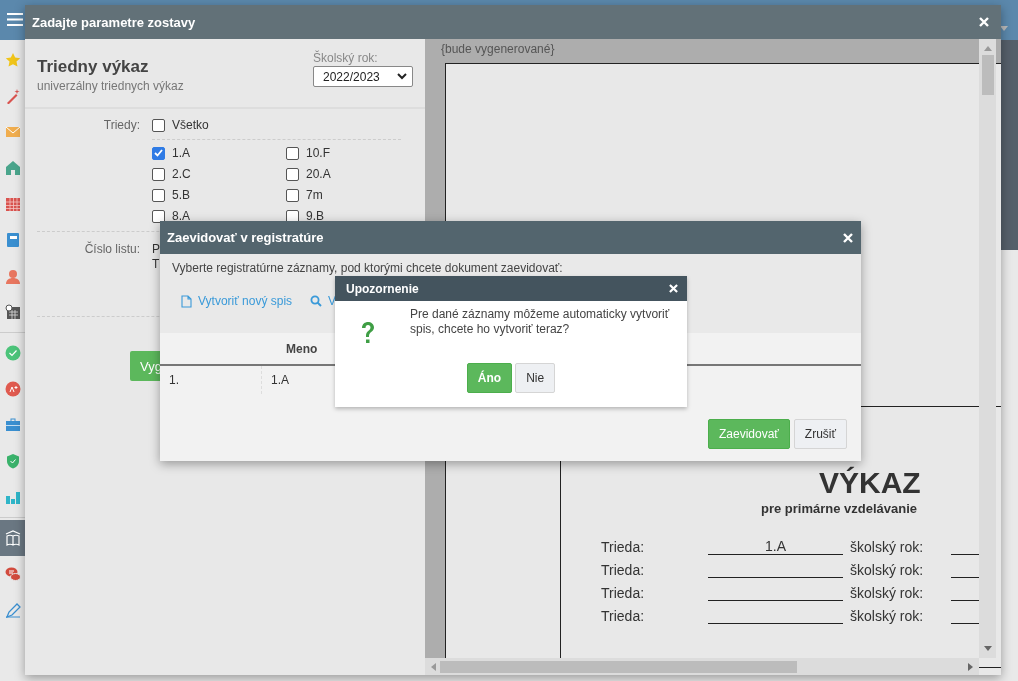  What do you see at coordinates (121, 126) in the screenshot?
I see `field-label: Triedy:` at bounding box center [121, 126].